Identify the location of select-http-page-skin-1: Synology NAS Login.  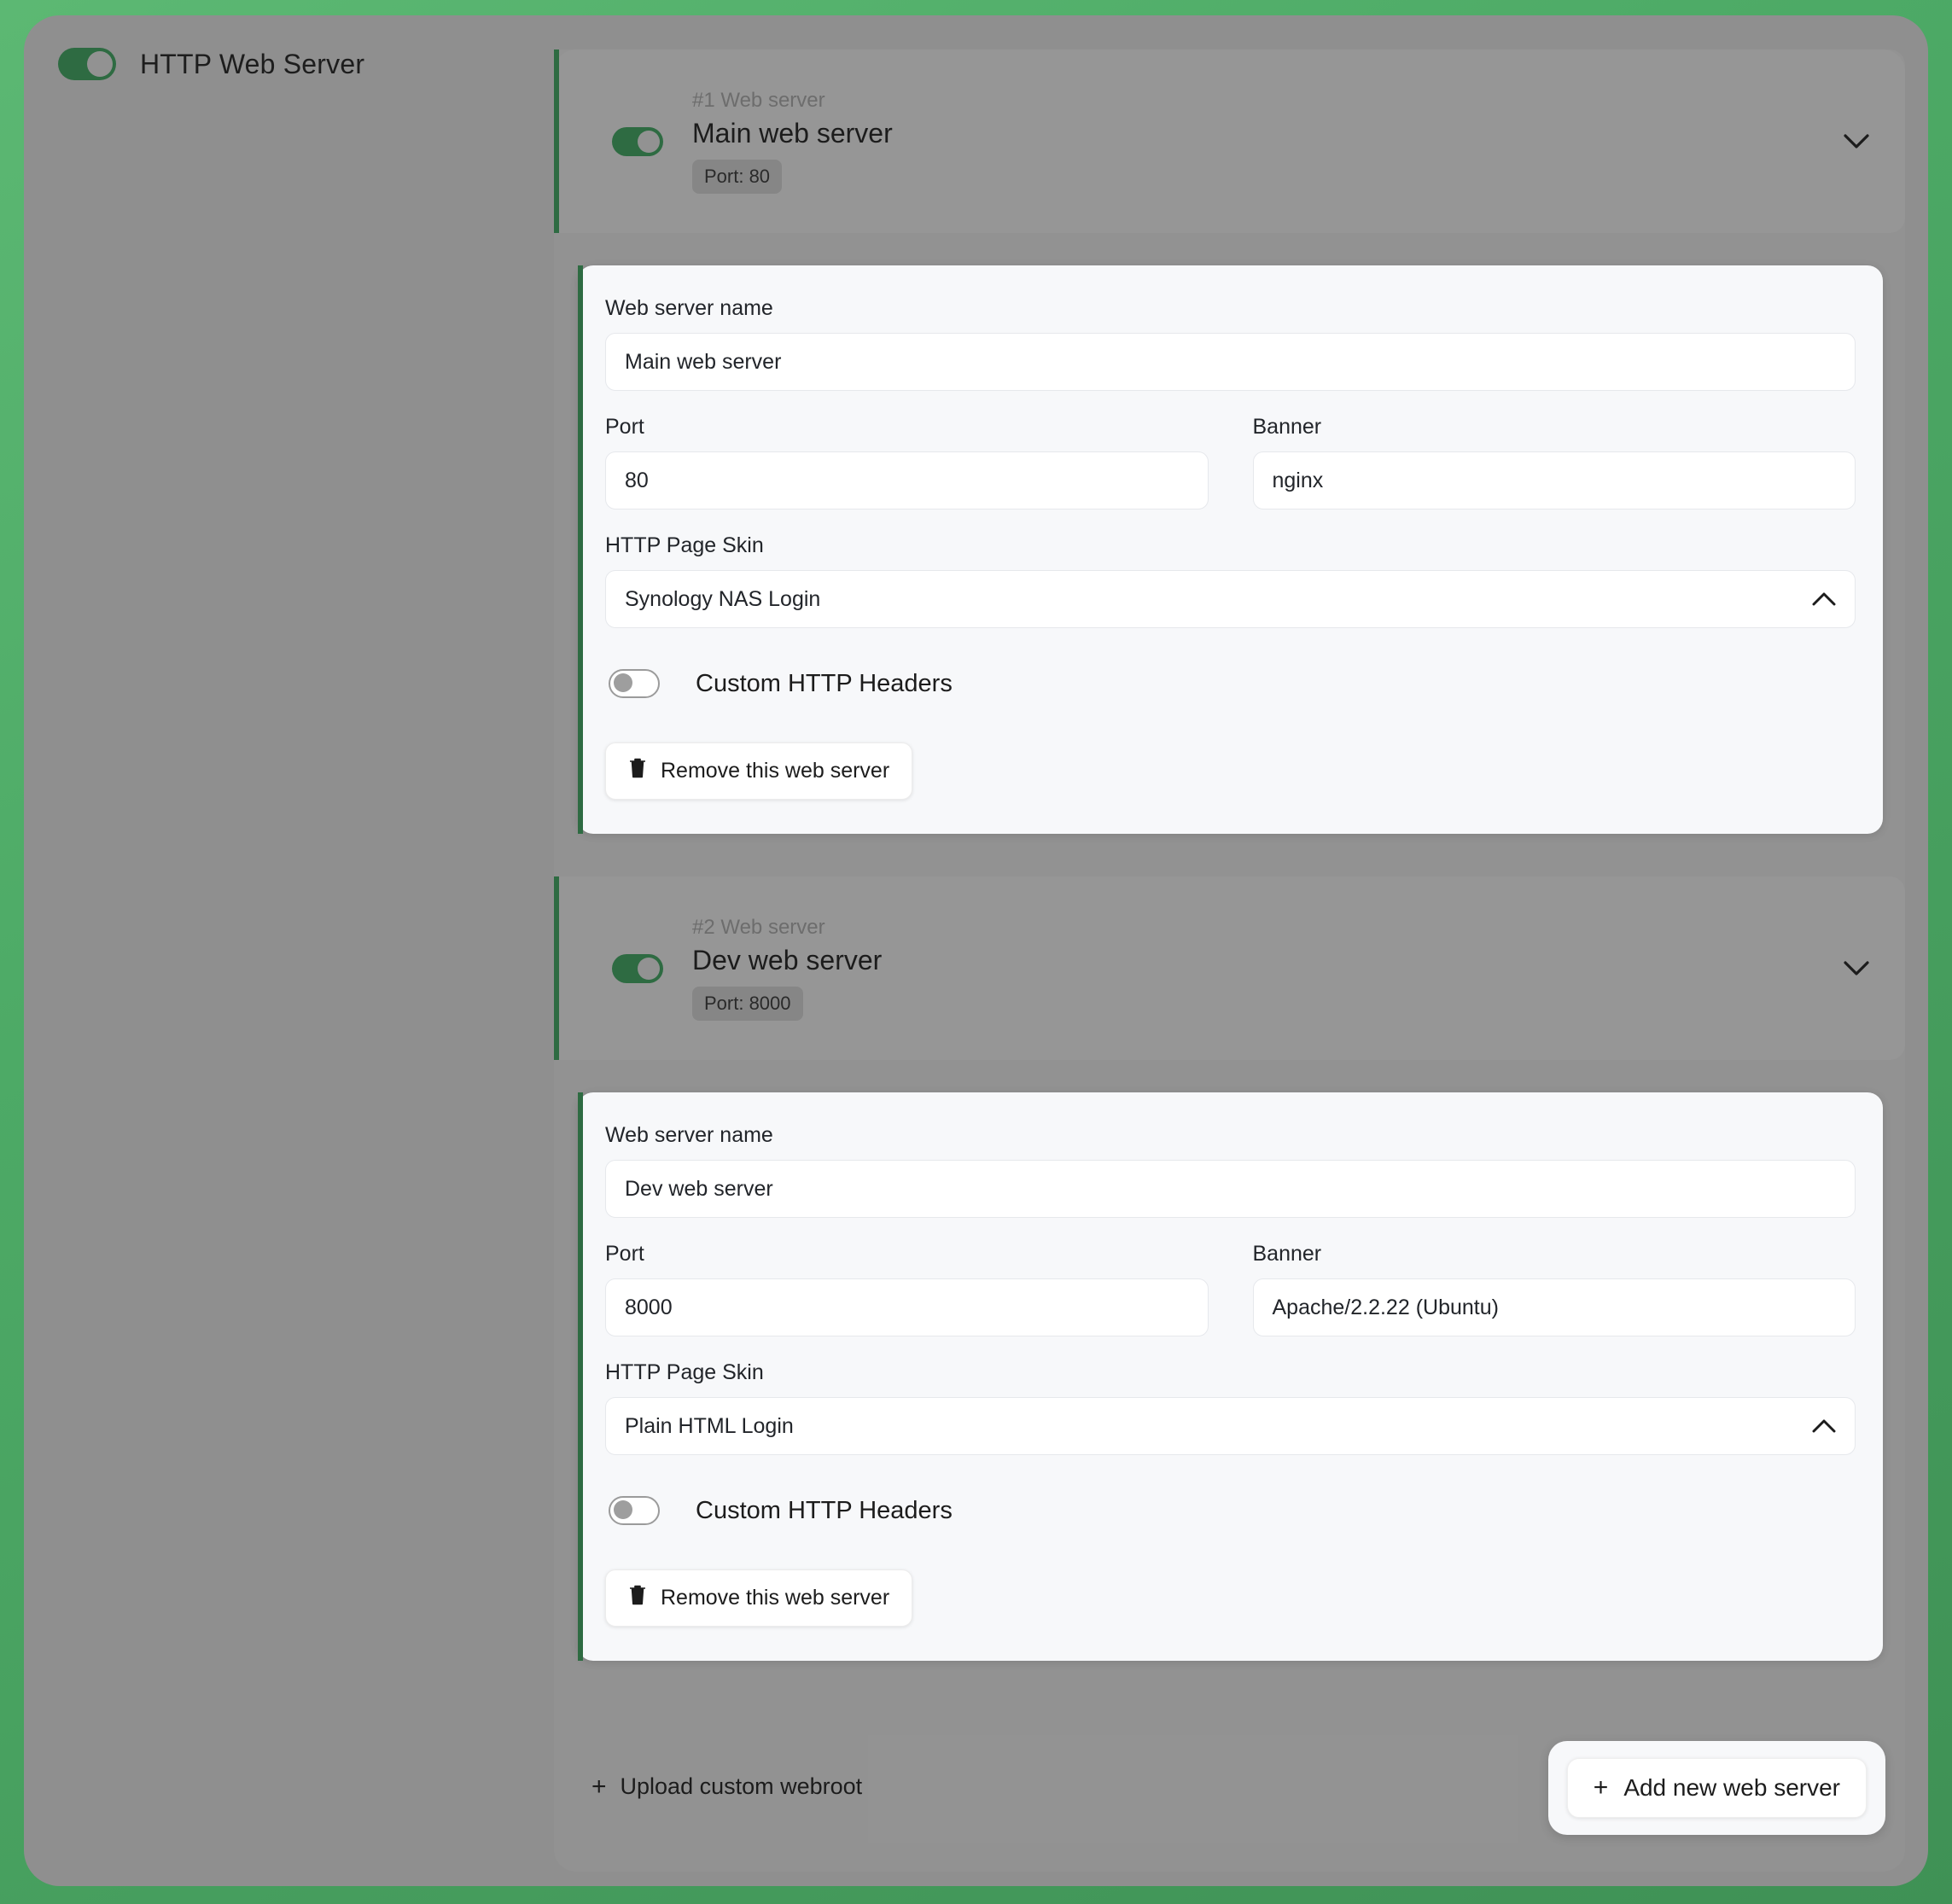
(1230, 599).